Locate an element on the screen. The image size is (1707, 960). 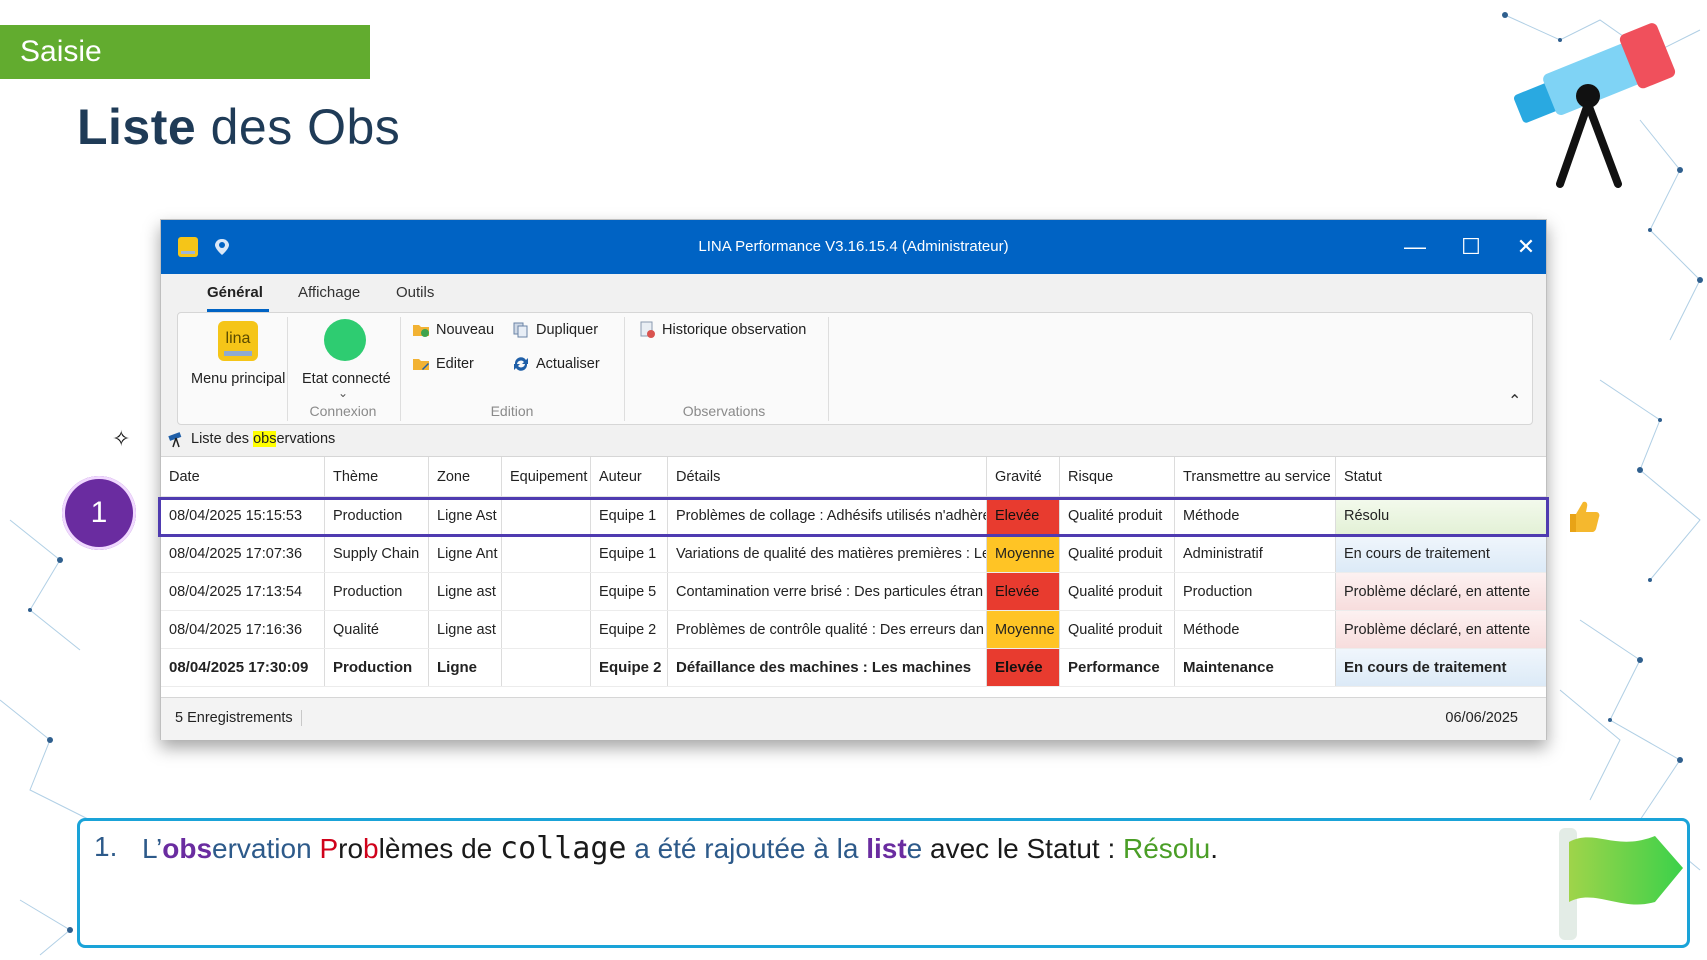
lina-logo-icon: lina is located at coordinates (238, 341).